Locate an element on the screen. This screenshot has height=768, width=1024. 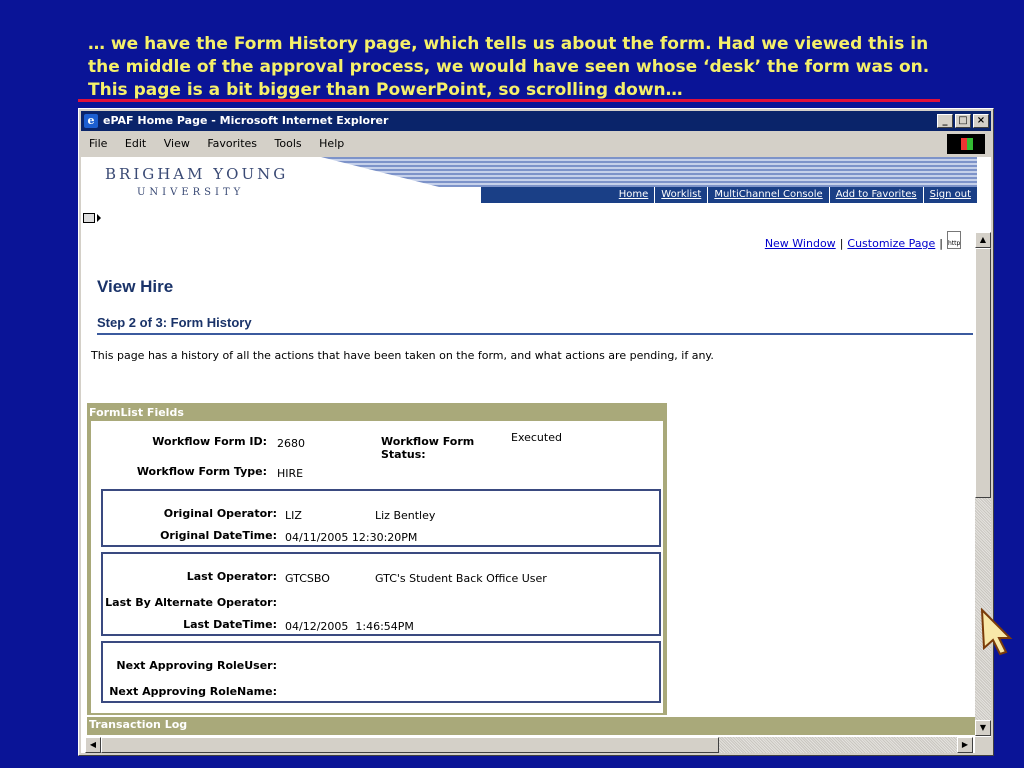
horizontal-scroll-thumb is located at coordinates (410, 745).